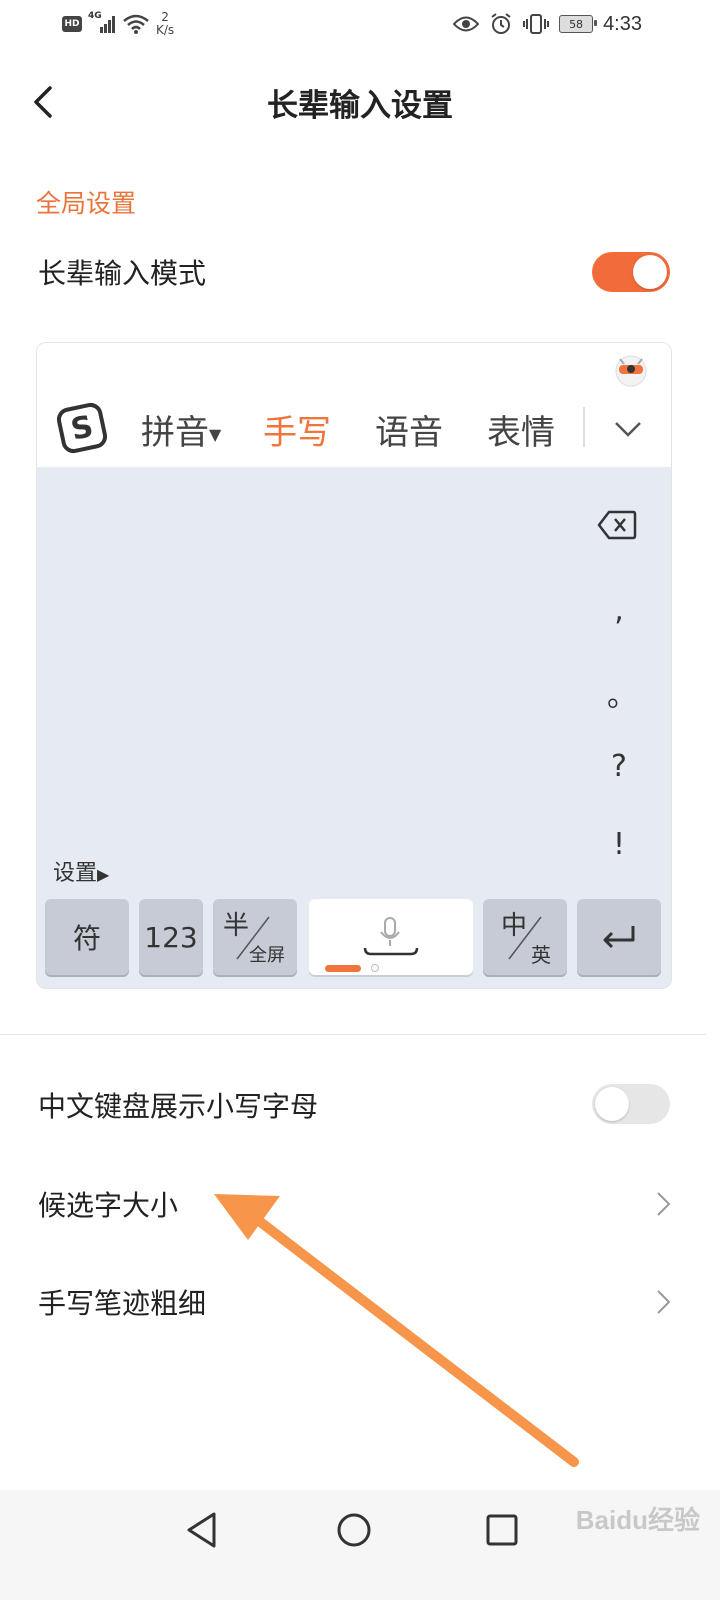 The image size is (720, 1600). What do you see at coordinates (502, 1530) in the screenshot?
I see `nav-recents-icon` at bounding box center [502, 1530].